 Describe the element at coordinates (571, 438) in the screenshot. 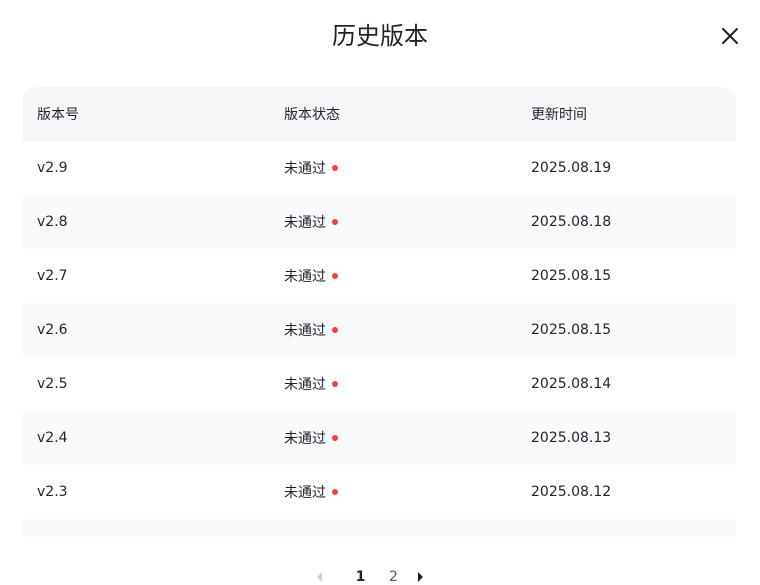

I see `updated-cell: 2025.08.13` at that location.